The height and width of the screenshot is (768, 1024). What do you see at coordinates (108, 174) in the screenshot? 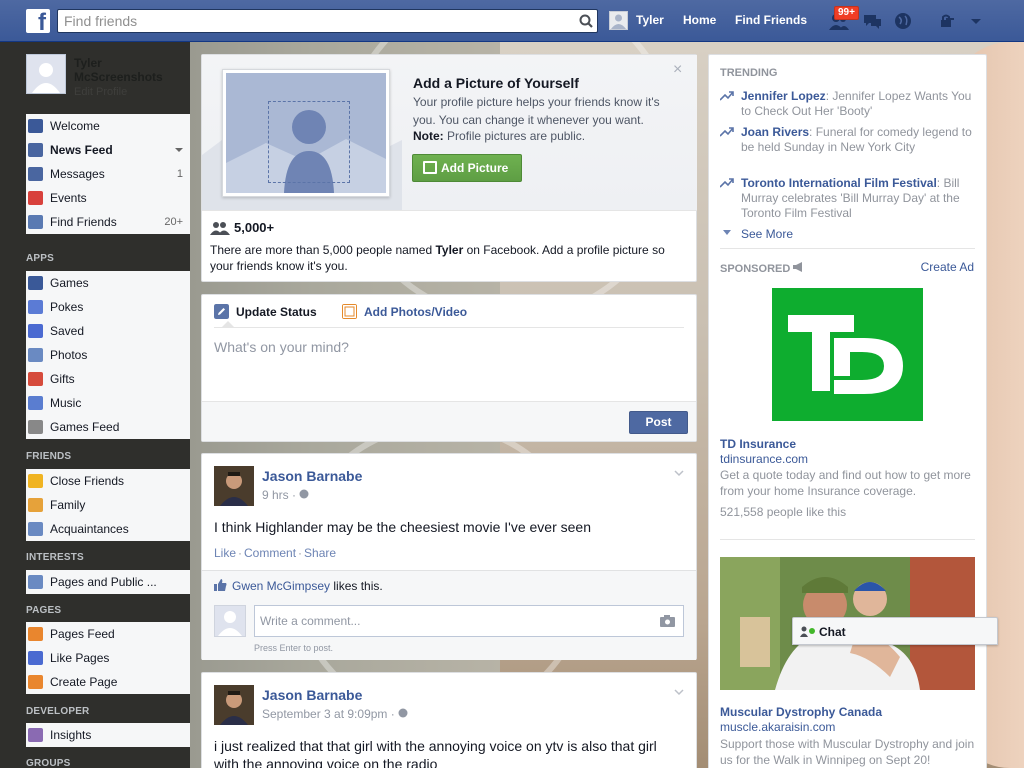
I see `sidebar-item-messages: Messages 1` at bounding box center [108, 174].